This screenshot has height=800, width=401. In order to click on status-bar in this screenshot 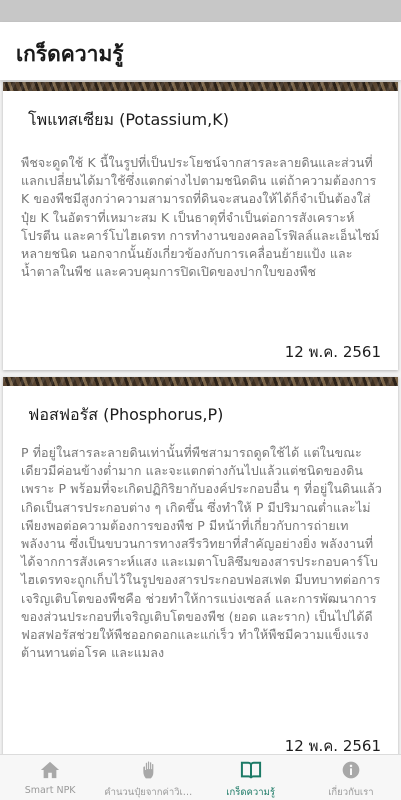, I will do `click(200, 11)`.